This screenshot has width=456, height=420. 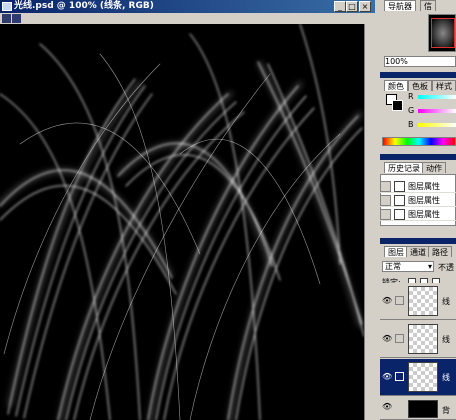 I want to click on b-slider, so click(x=437, y=125).